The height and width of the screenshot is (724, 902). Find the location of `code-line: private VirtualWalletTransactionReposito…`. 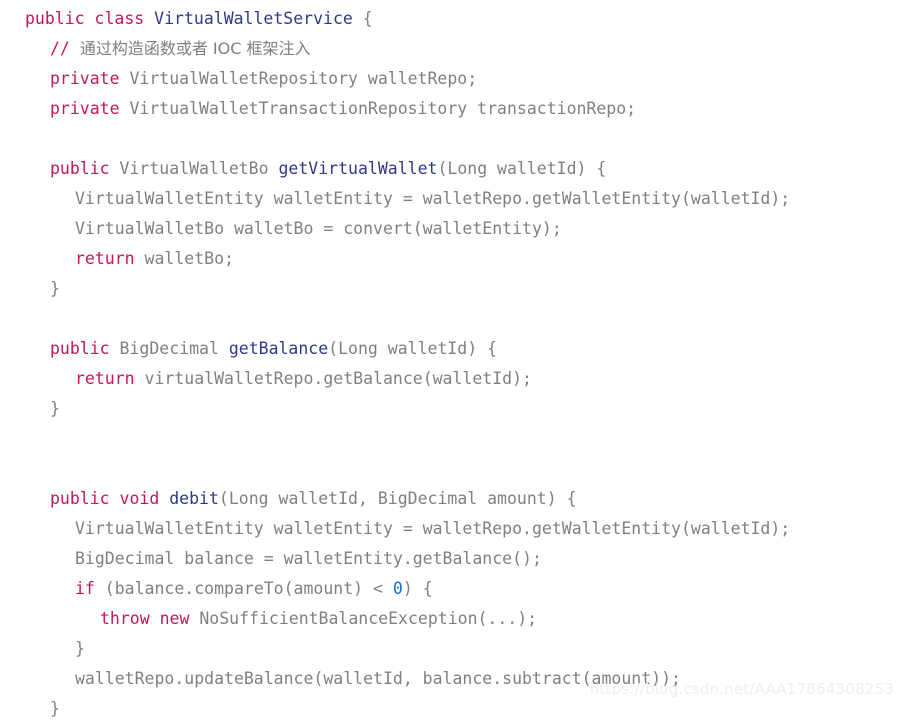

code-line: private VirtualWalletTransactionReposito… is located at coordinates (451, 109).